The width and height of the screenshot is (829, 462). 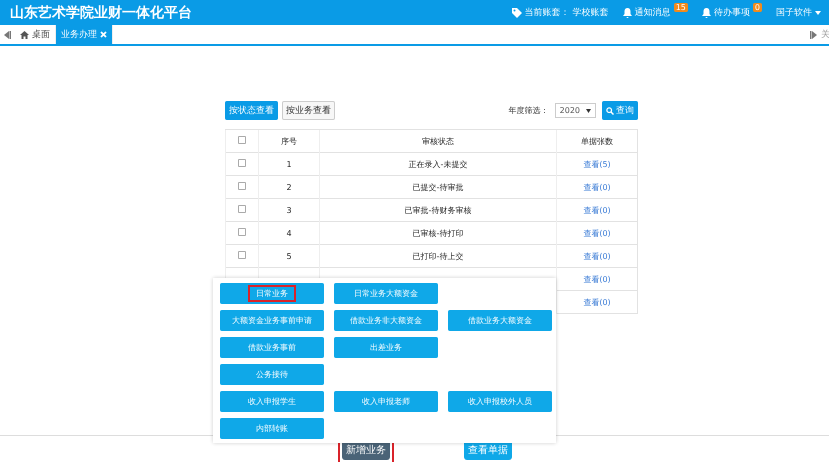 I want to click on row-number: 2, so click(x=289, y=187).